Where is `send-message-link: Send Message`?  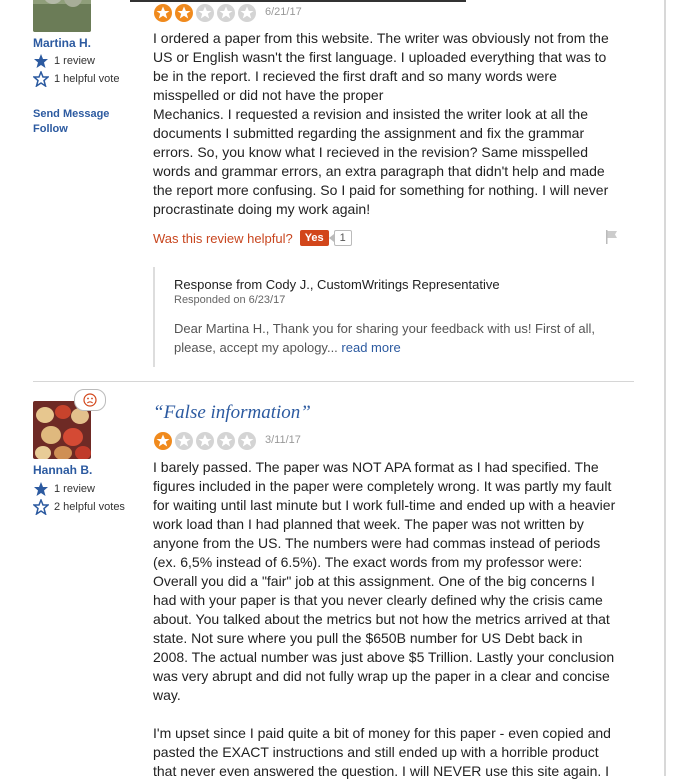
send-message-link: Send Message is located at coordinates (71, 114).